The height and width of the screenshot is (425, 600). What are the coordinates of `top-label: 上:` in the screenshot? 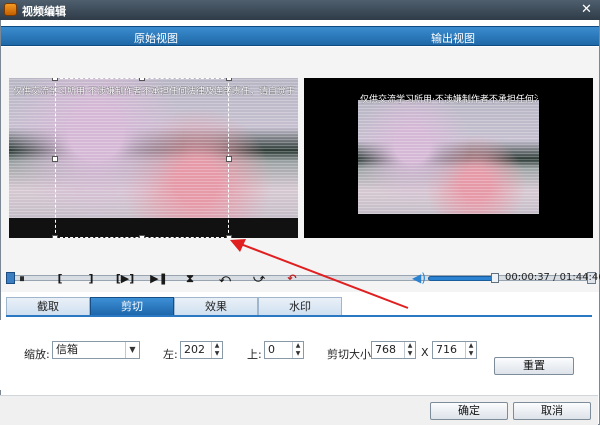 It's located at (254, 354).